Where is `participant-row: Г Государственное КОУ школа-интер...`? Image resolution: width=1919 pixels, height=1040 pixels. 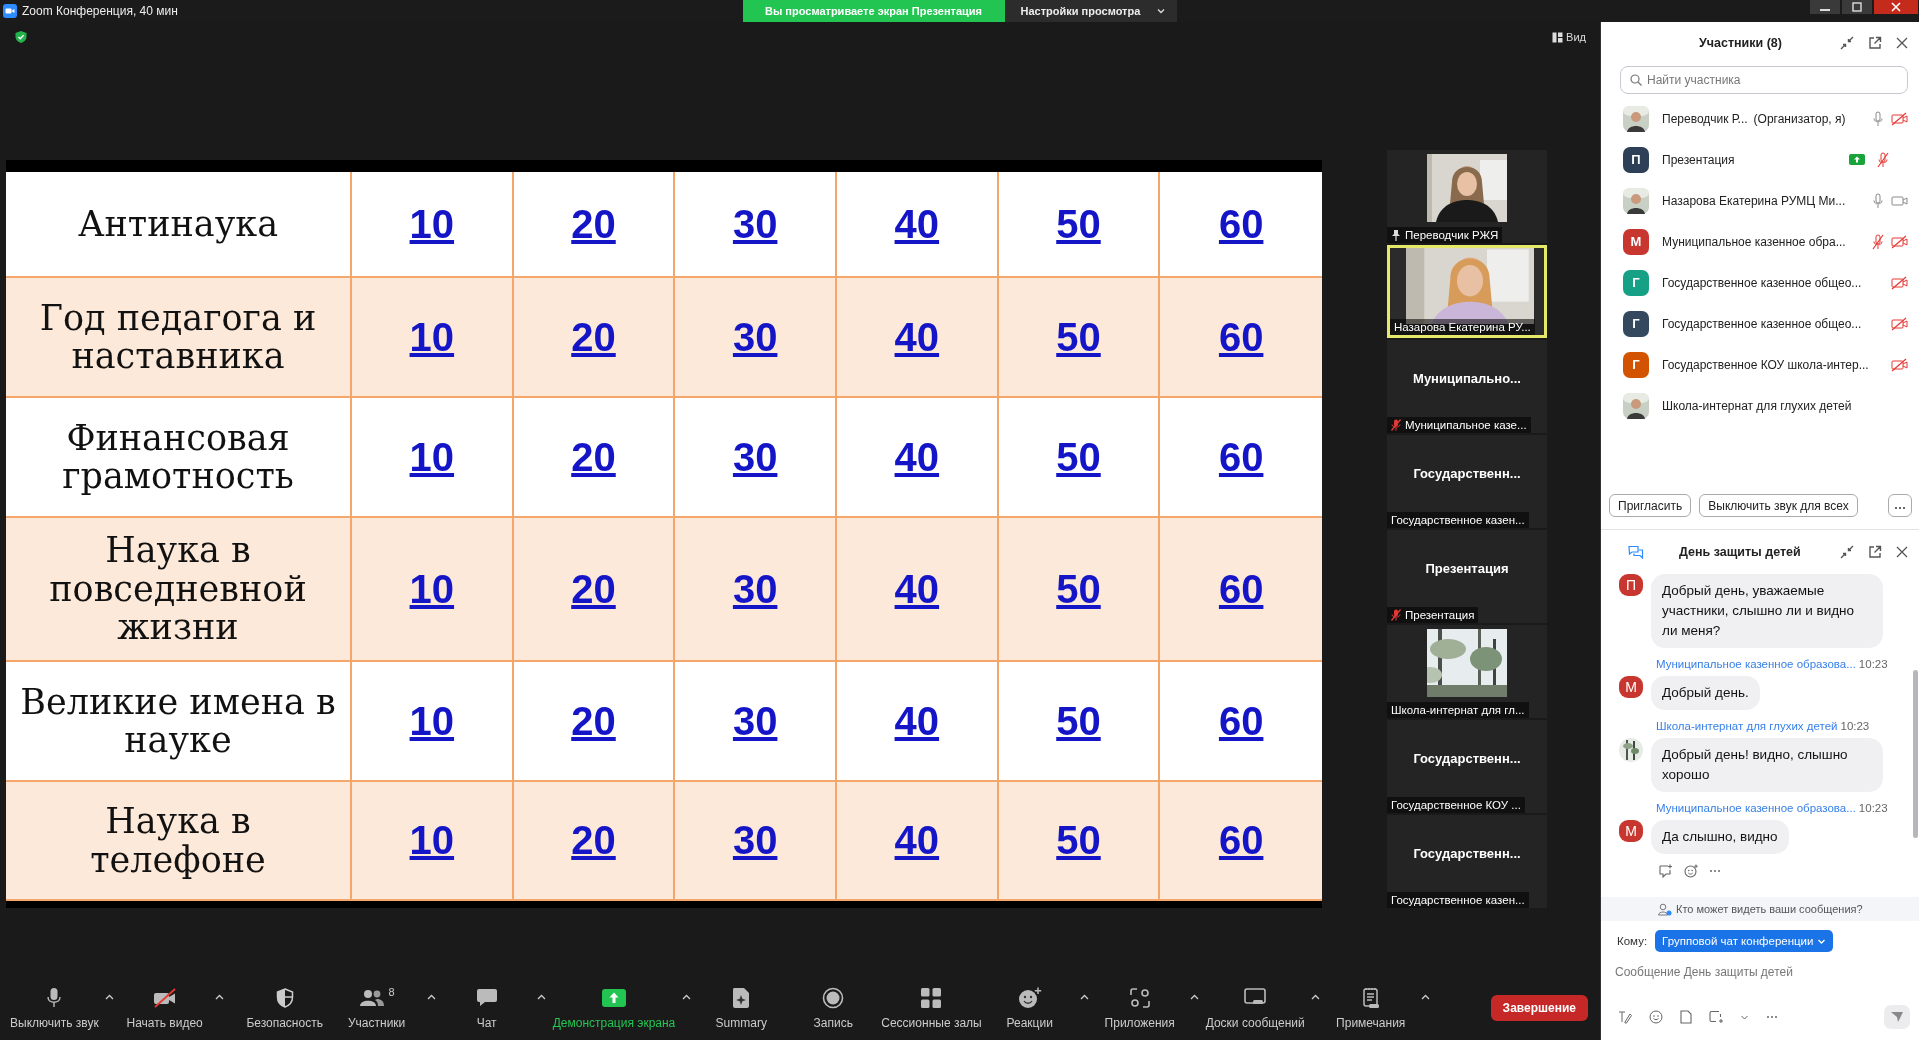
participant-row: Г Государственное КОУ школа-интер... is located at coordinates (1760, 364).